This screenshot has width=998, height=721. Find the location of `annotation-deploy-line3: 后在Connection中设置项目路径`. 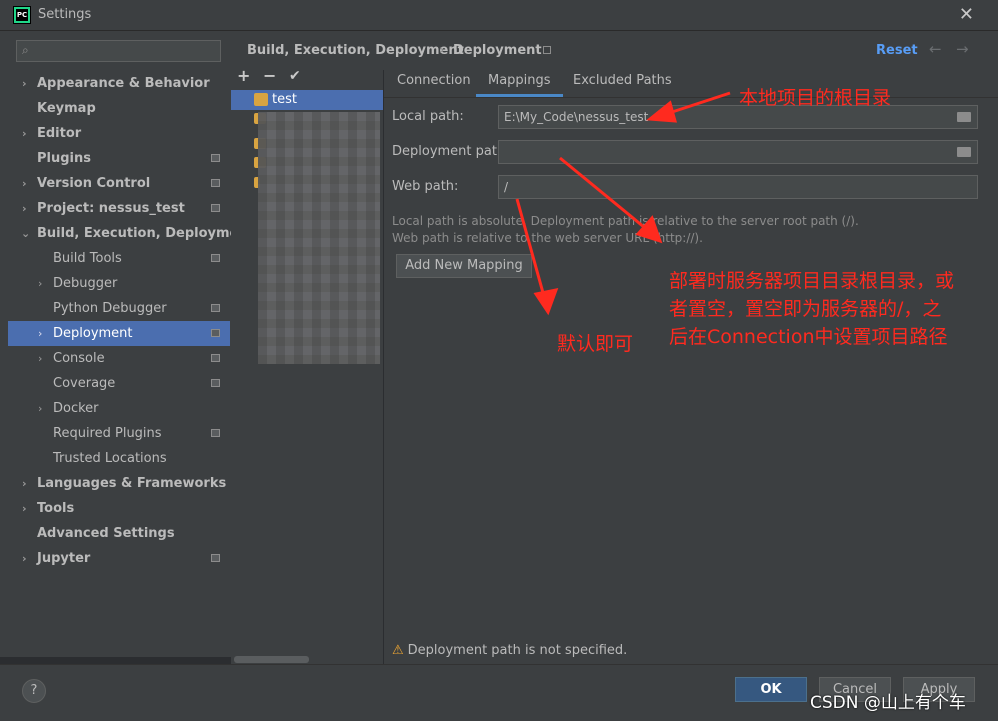

annotation-deploy-line3: 后在Connection中设置项目路径 is located at coordinates (808, 337).